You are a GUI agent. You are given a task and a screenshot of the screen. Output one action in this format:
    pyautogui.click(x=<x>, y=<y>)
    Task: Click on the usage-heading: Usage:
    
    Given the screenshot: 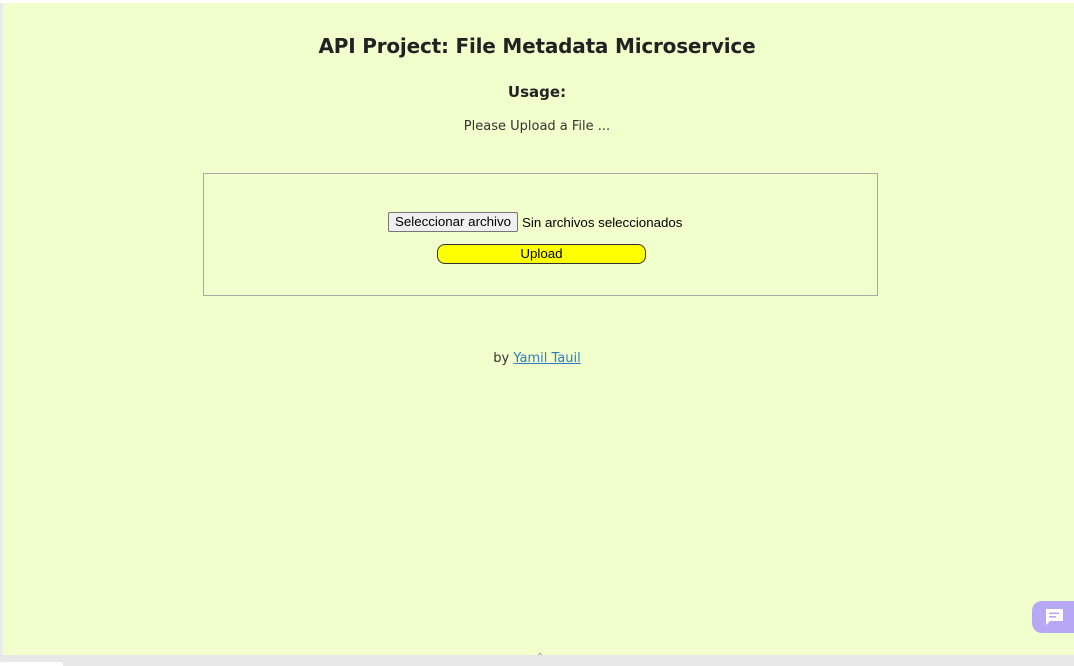 What is the action you would take?
    pyautogui.click(x=537, y=92)
    